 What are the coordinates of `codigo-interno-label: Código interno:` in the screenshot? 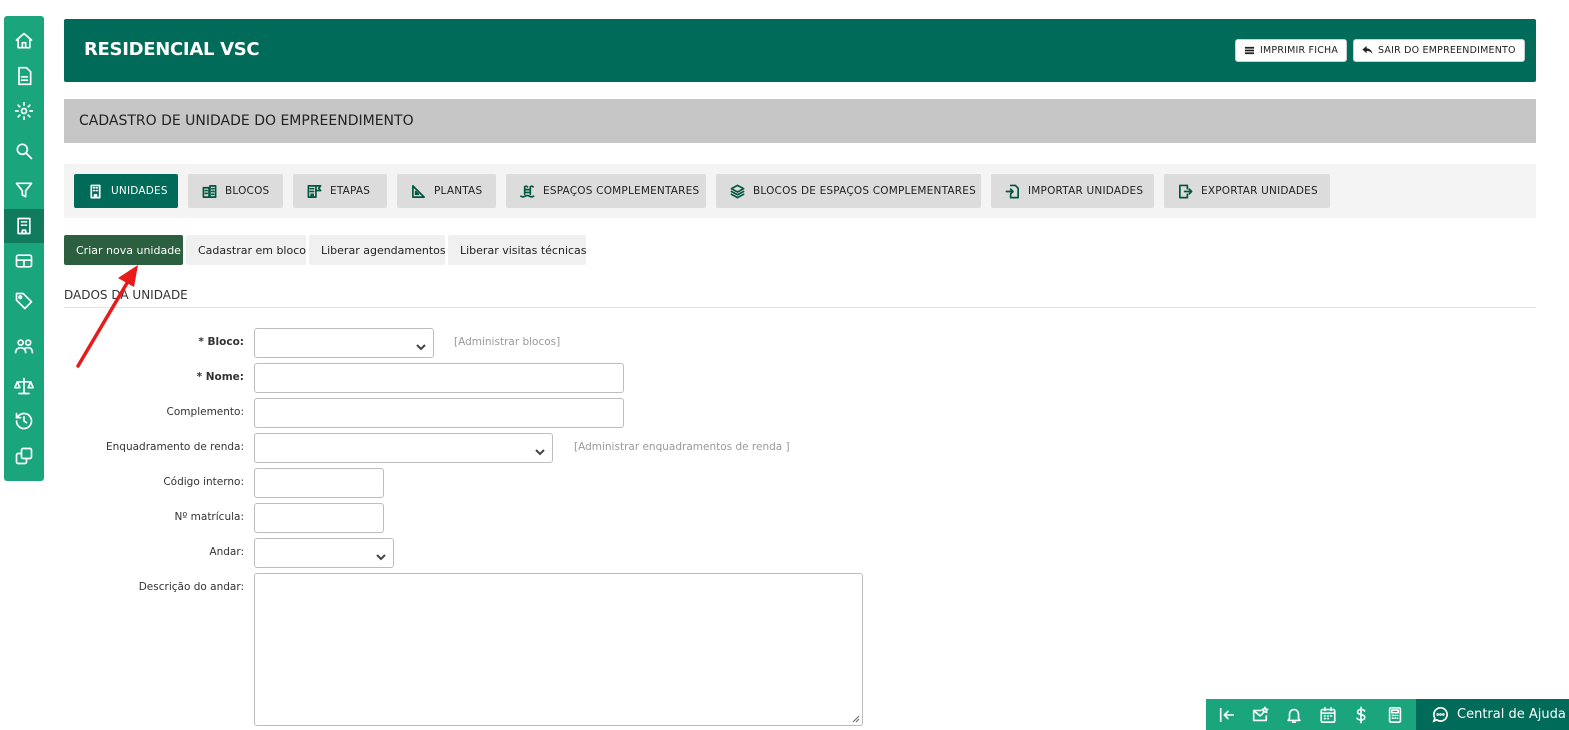 It's located at (203, 482).